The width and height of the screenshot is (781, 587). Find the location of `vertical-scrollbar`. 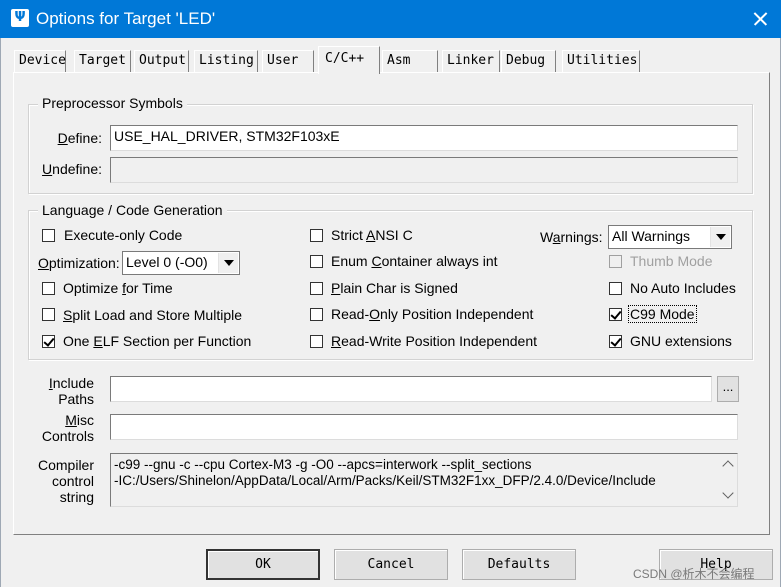

vertical-scrollbar is located at coordinates (728, 480).